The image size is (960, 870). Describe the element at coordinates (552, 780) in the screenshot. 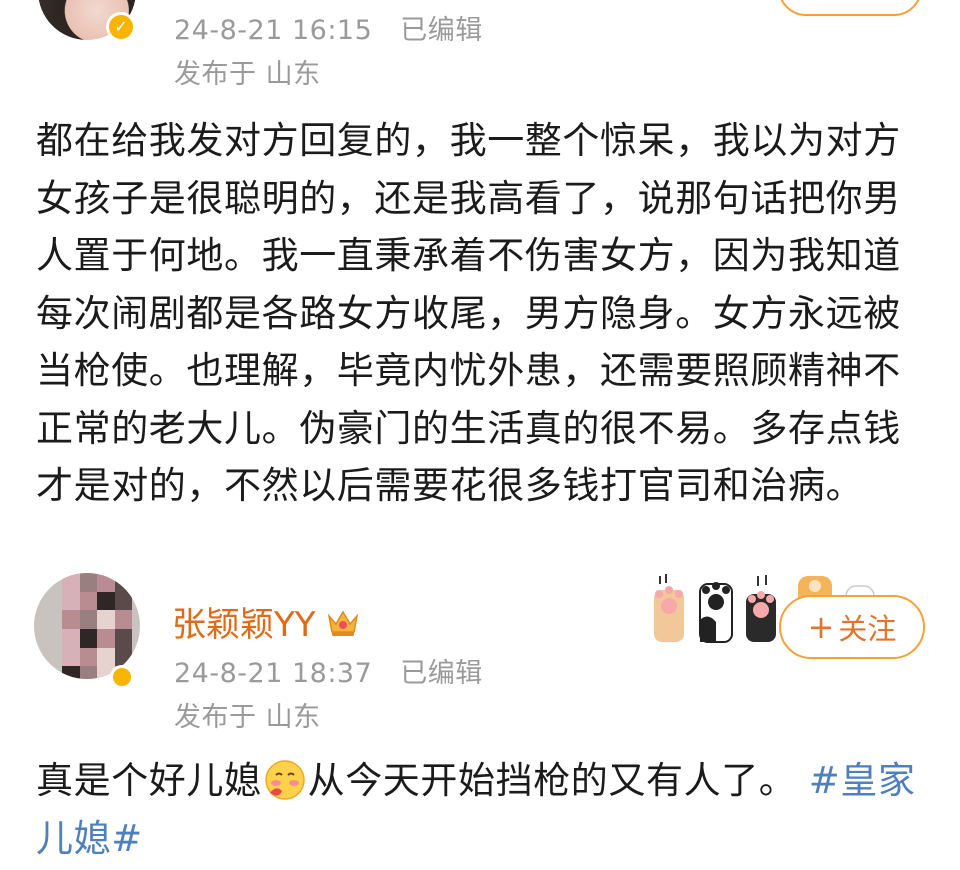

I see `post-text-part-2: 从今天开始挡枪的又有人了。` at that location.